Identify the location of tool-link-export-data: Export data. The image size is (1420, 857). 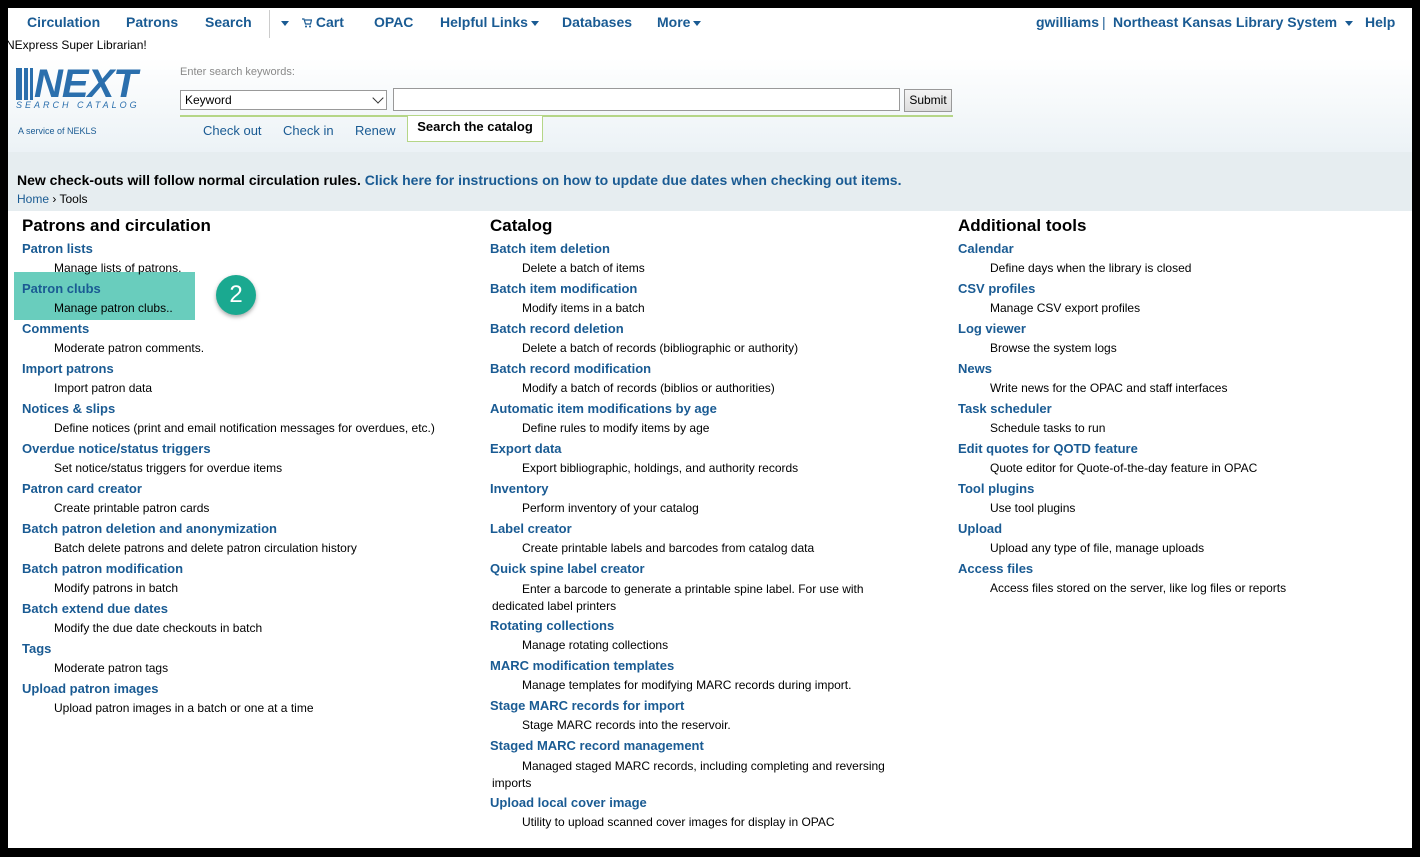
(526, 448).